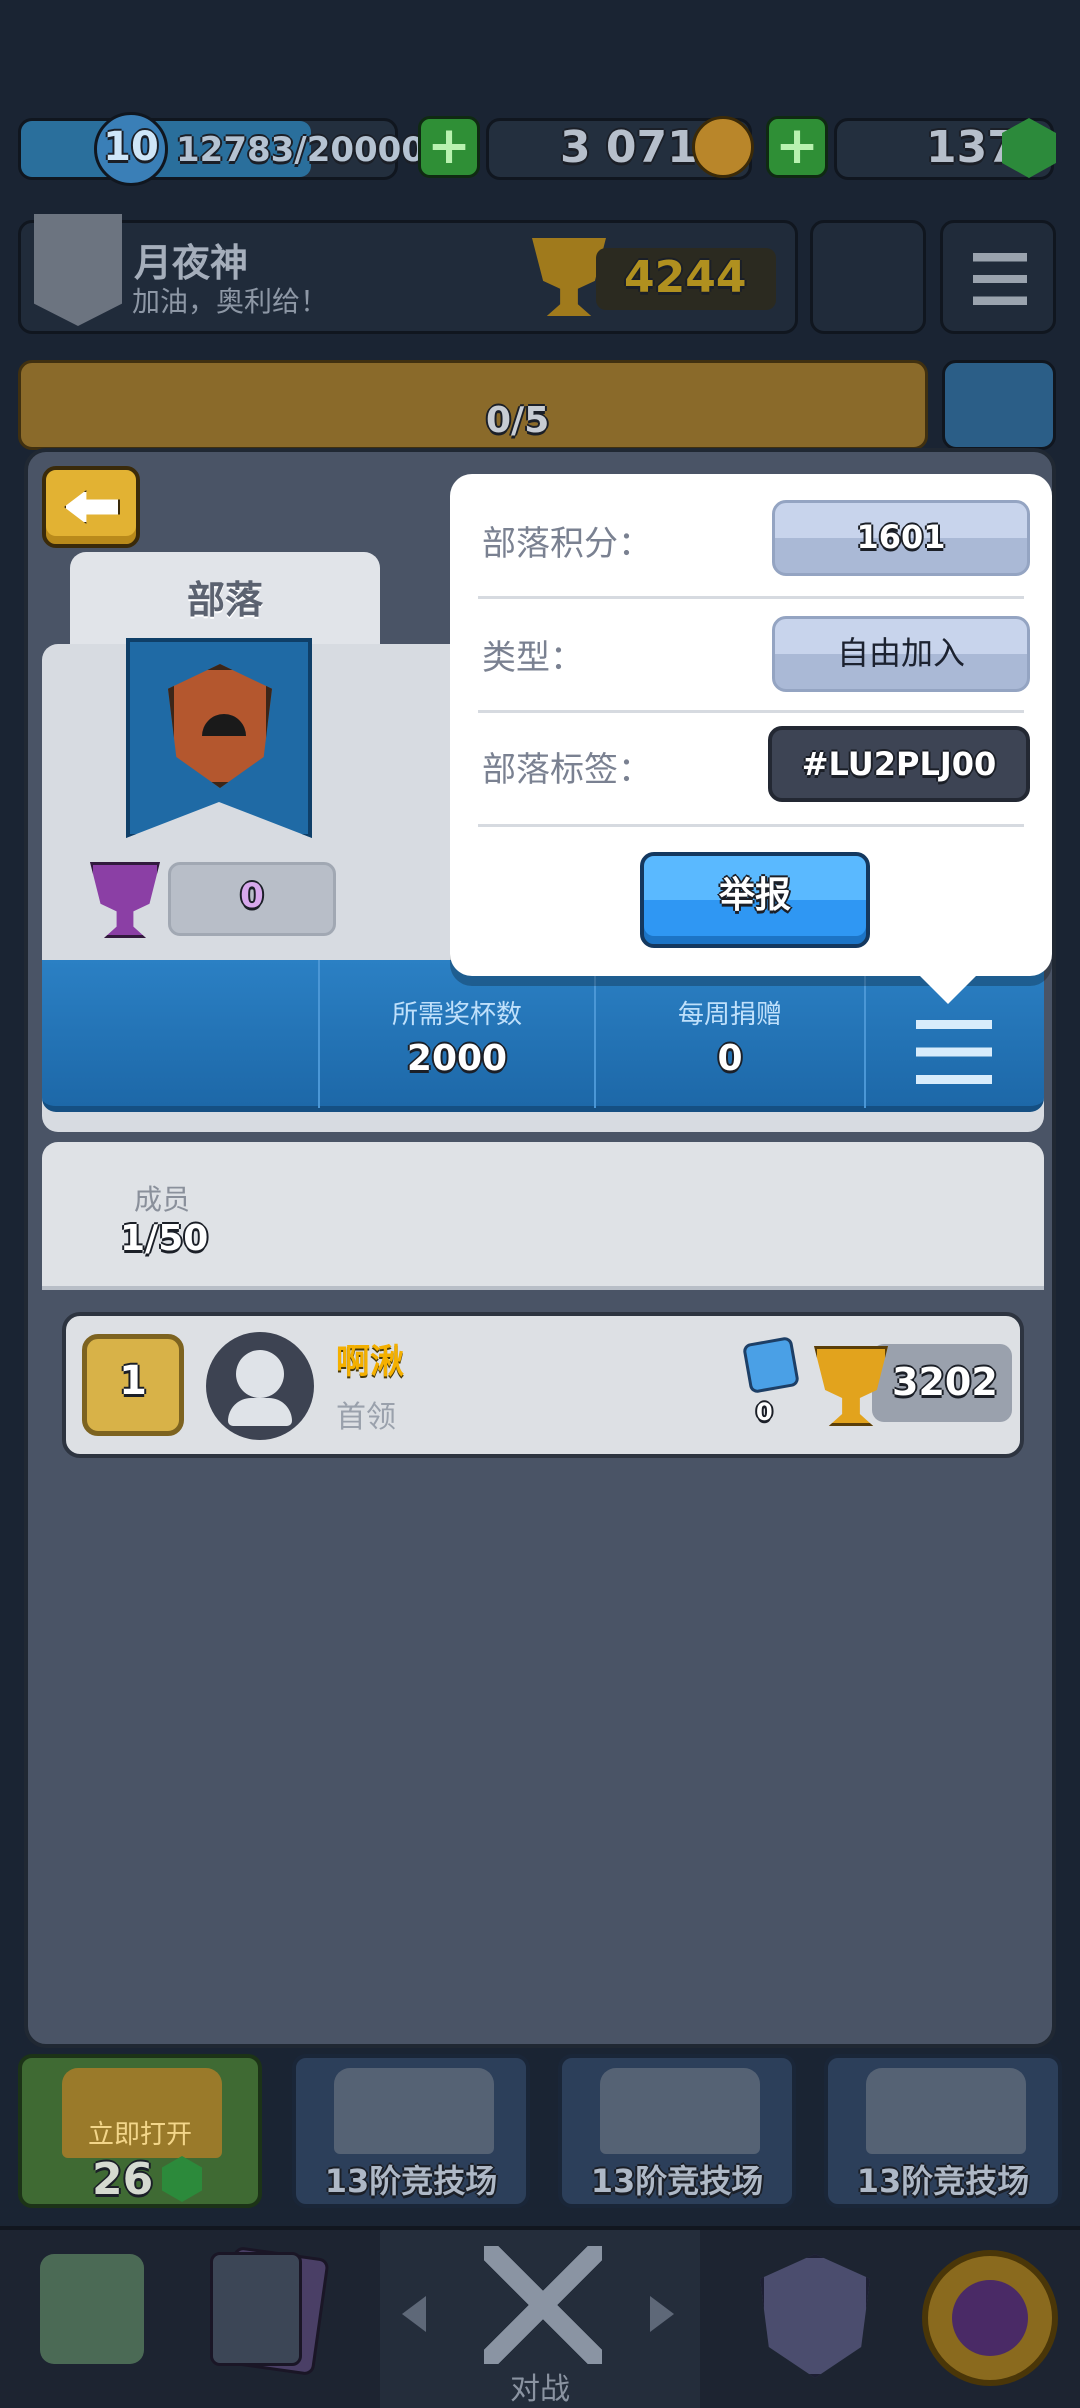  Describe the element at coordinates (543, 2305) in the screenshot. I see `crossed-swords-icon` at that location.